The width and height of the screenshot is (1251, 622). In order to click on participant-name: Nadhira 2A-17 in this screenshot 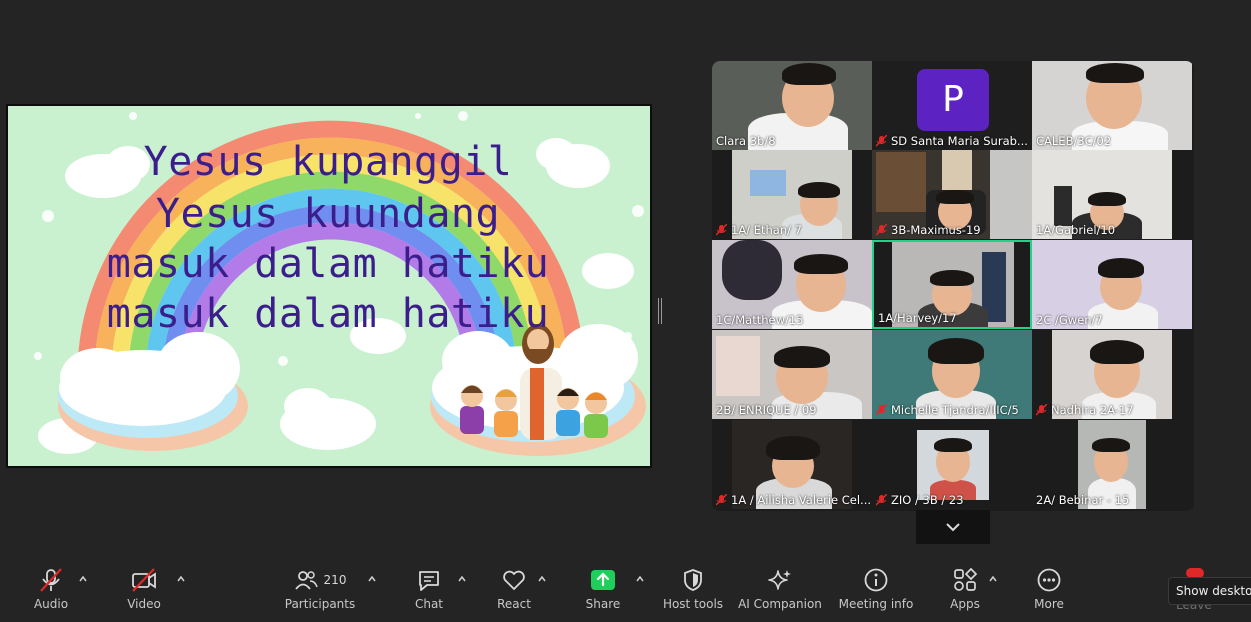, I will do `click(1113, 410)`.